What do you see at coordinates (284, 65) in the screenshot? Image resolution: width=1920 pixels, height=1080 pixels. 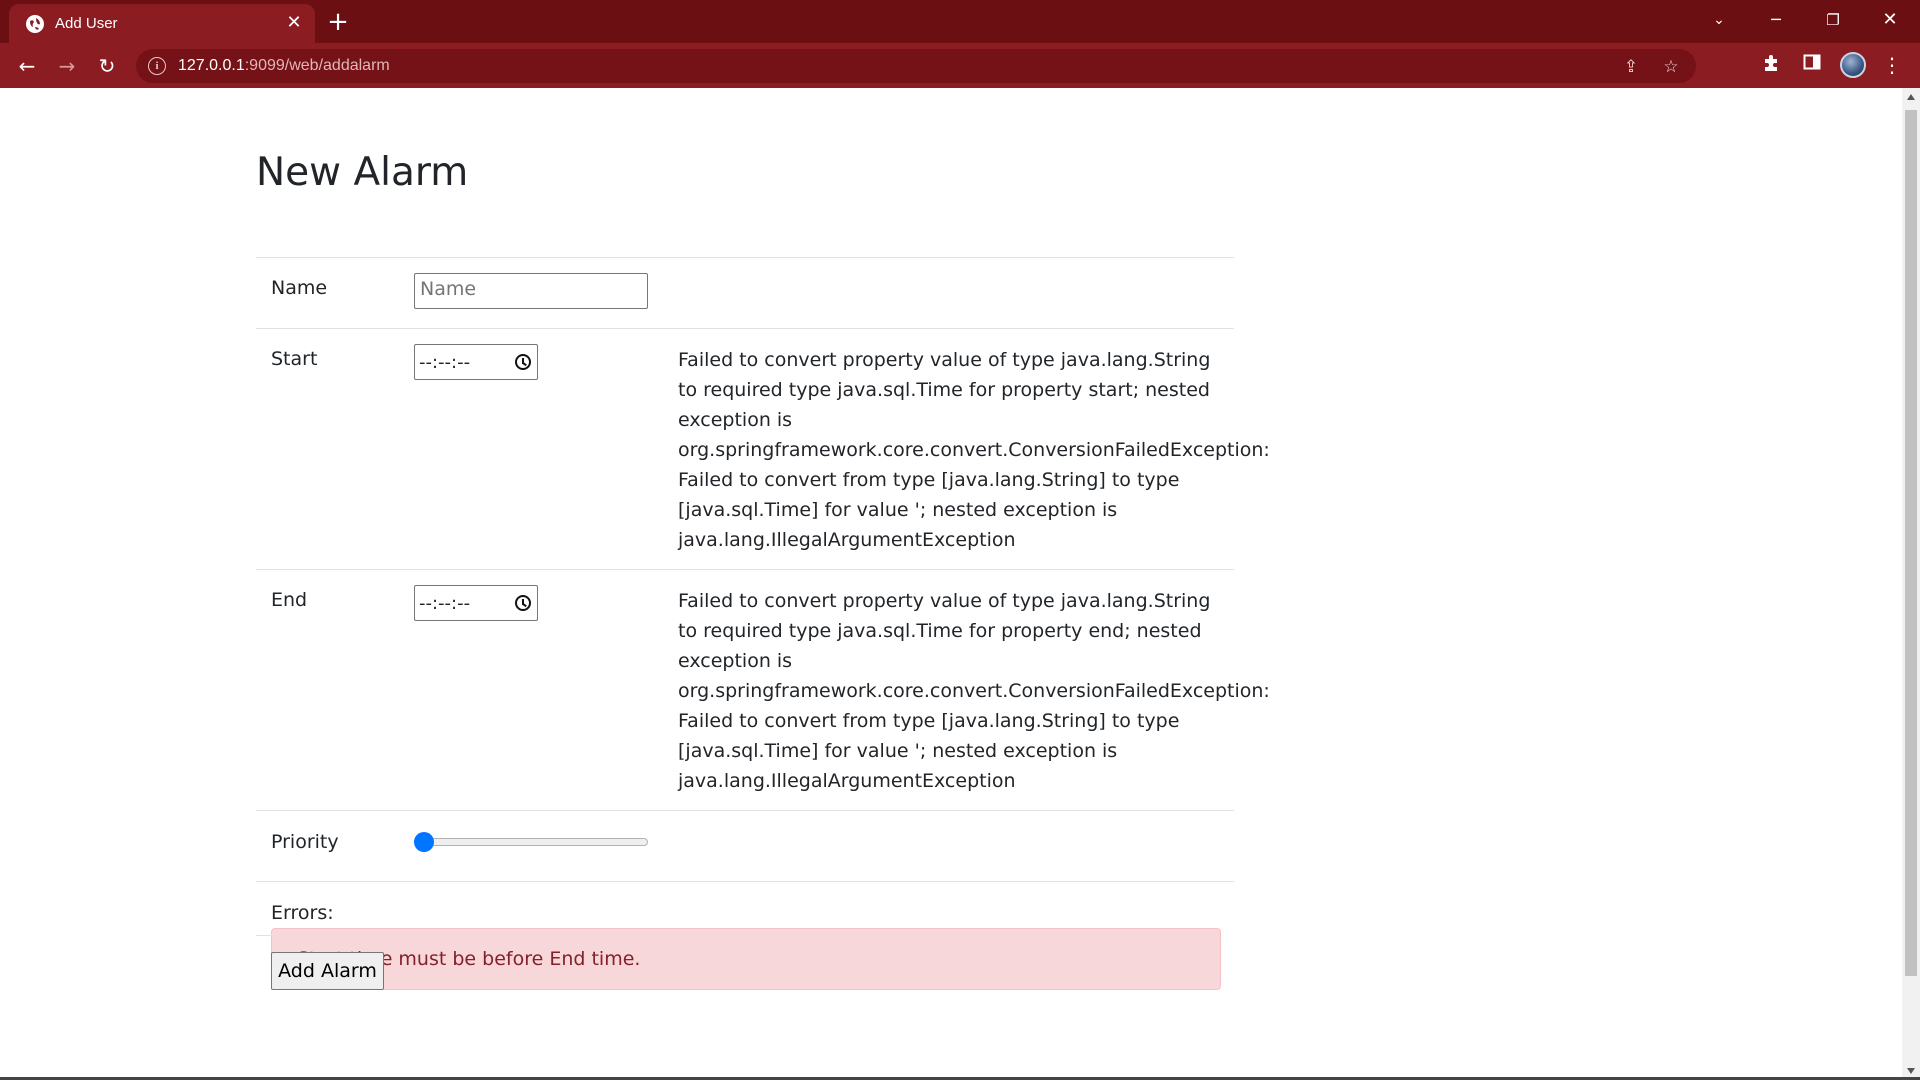 I see `url-text: 127.0.0.1:9099/web/addalarm` at bounding box center [284, 65].